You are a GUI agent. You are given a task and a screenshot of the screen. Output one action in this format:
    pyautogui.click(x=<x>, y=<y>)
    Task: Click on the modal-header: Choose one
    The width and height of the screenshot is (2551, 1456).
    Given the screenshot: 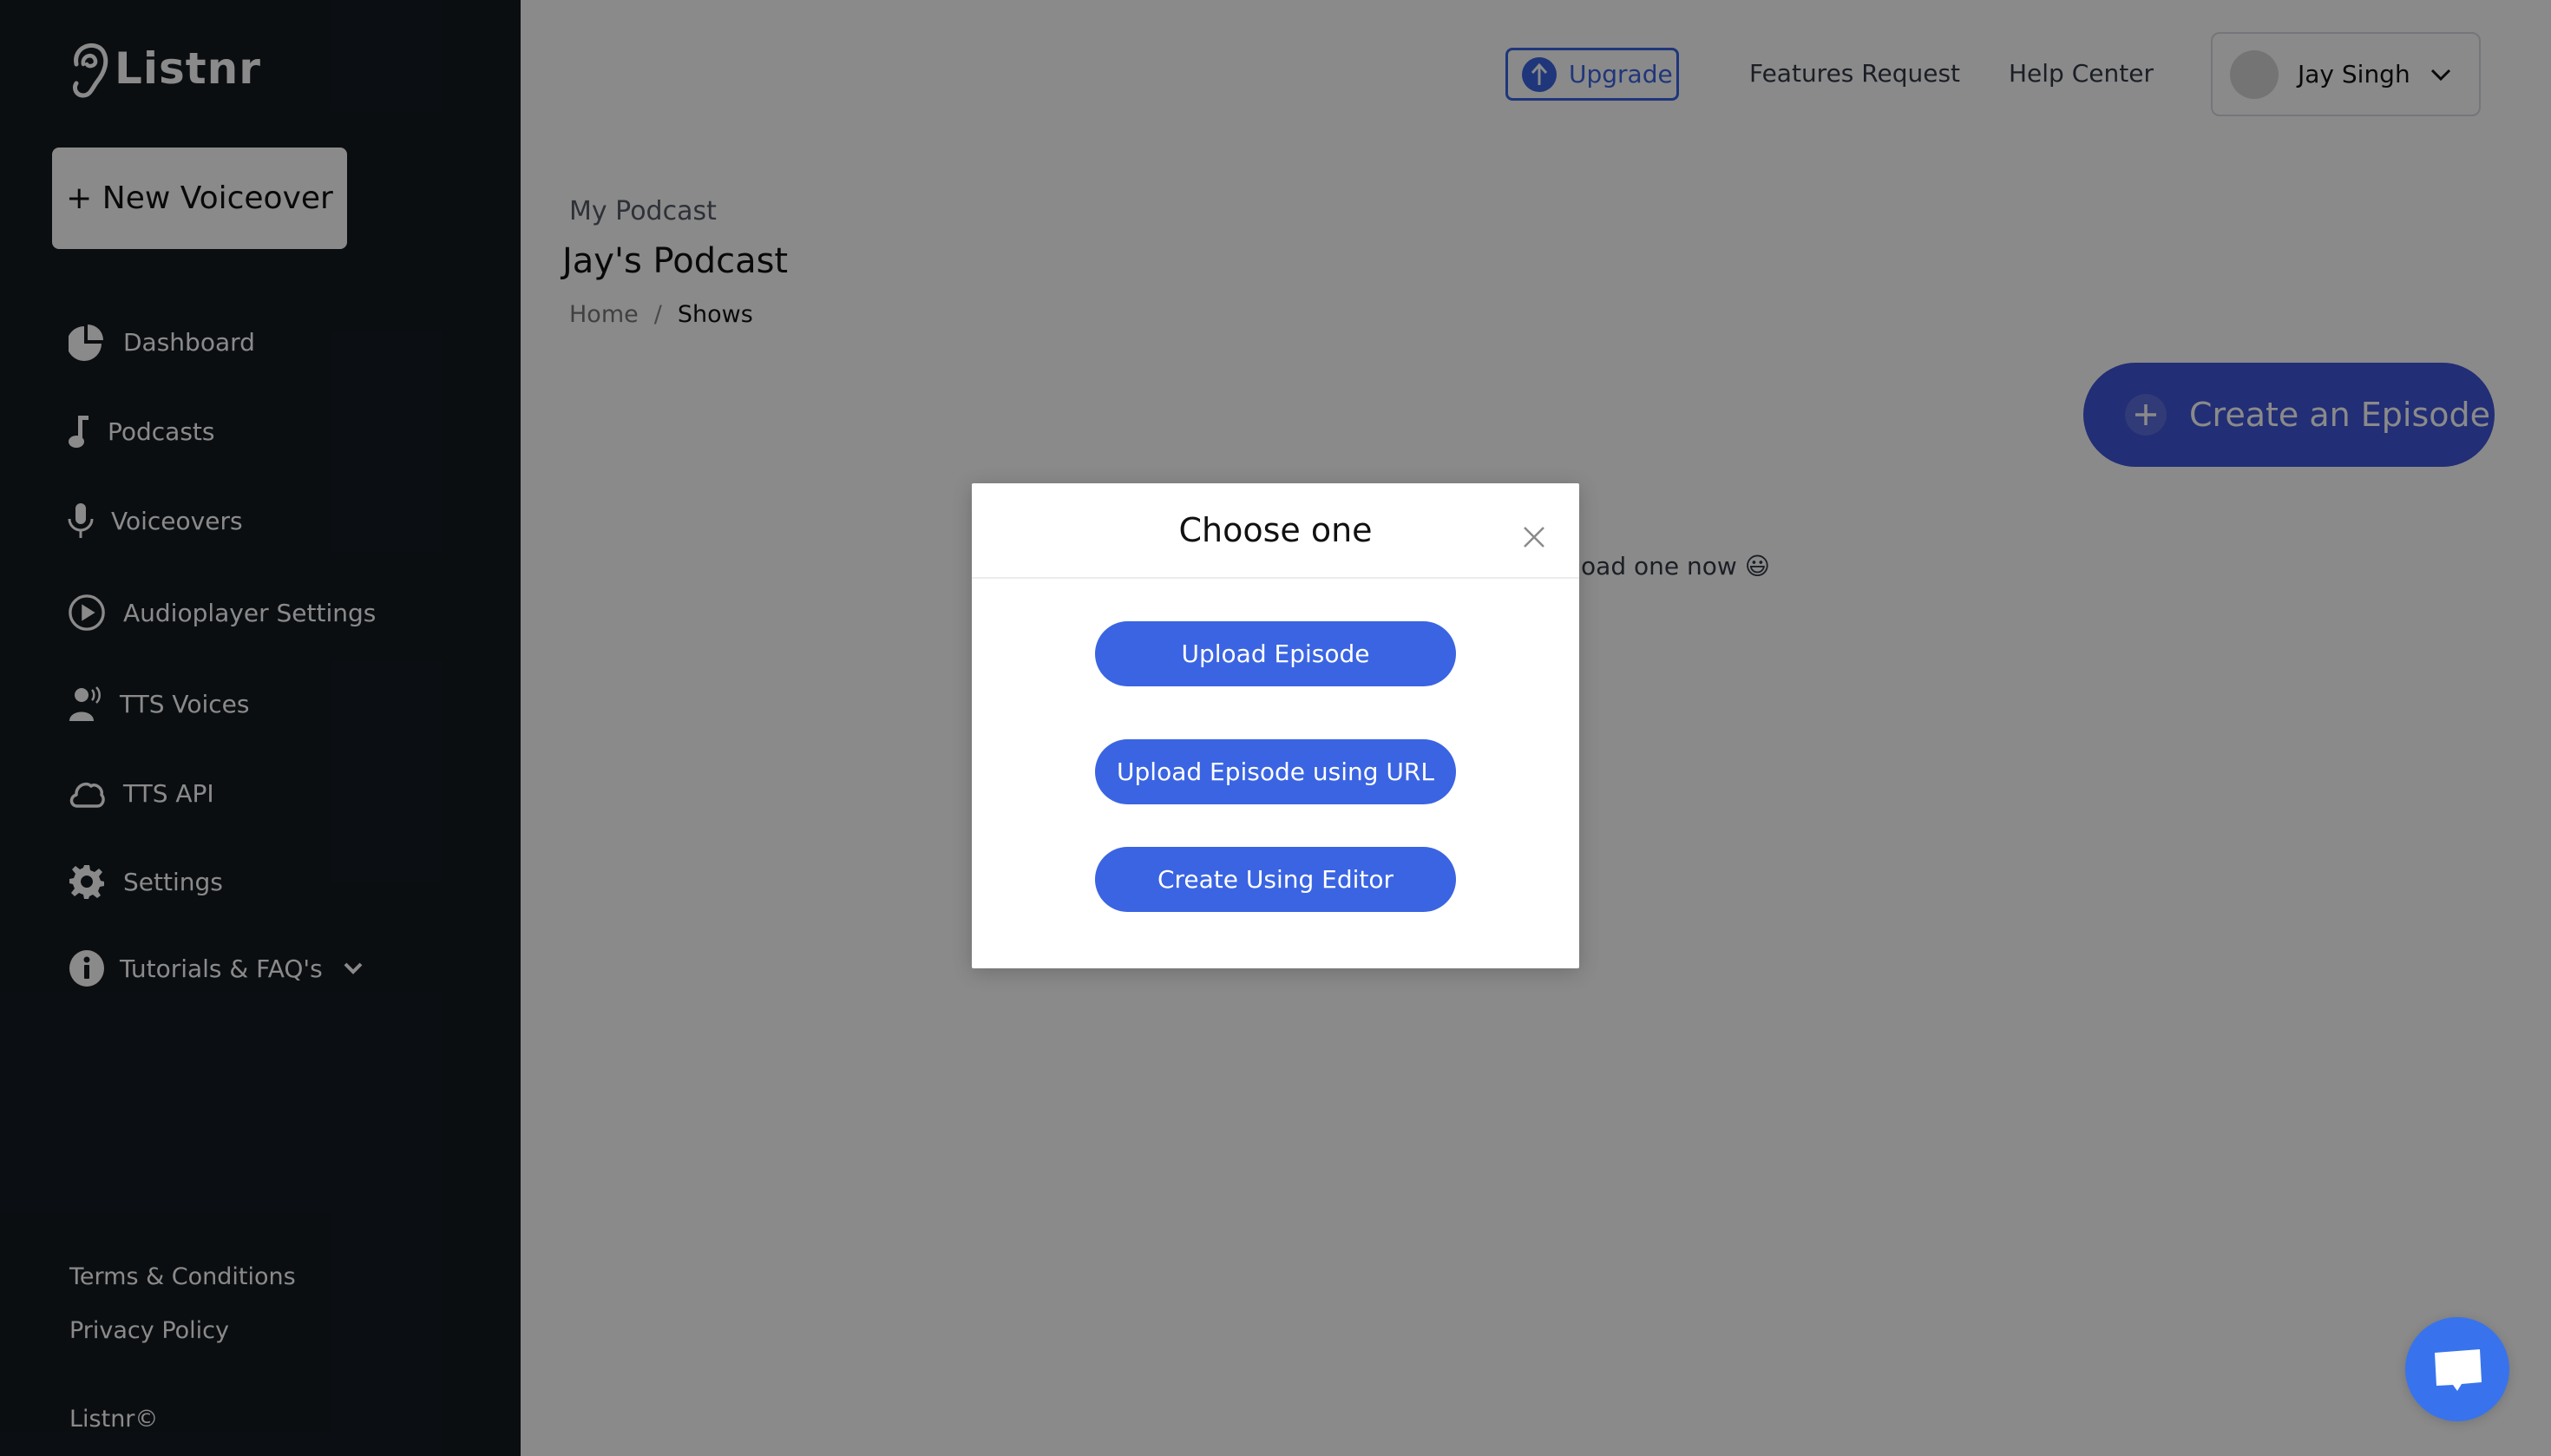 What is the action you would take?
    pyautogui.click(x=1275, y=531)
    